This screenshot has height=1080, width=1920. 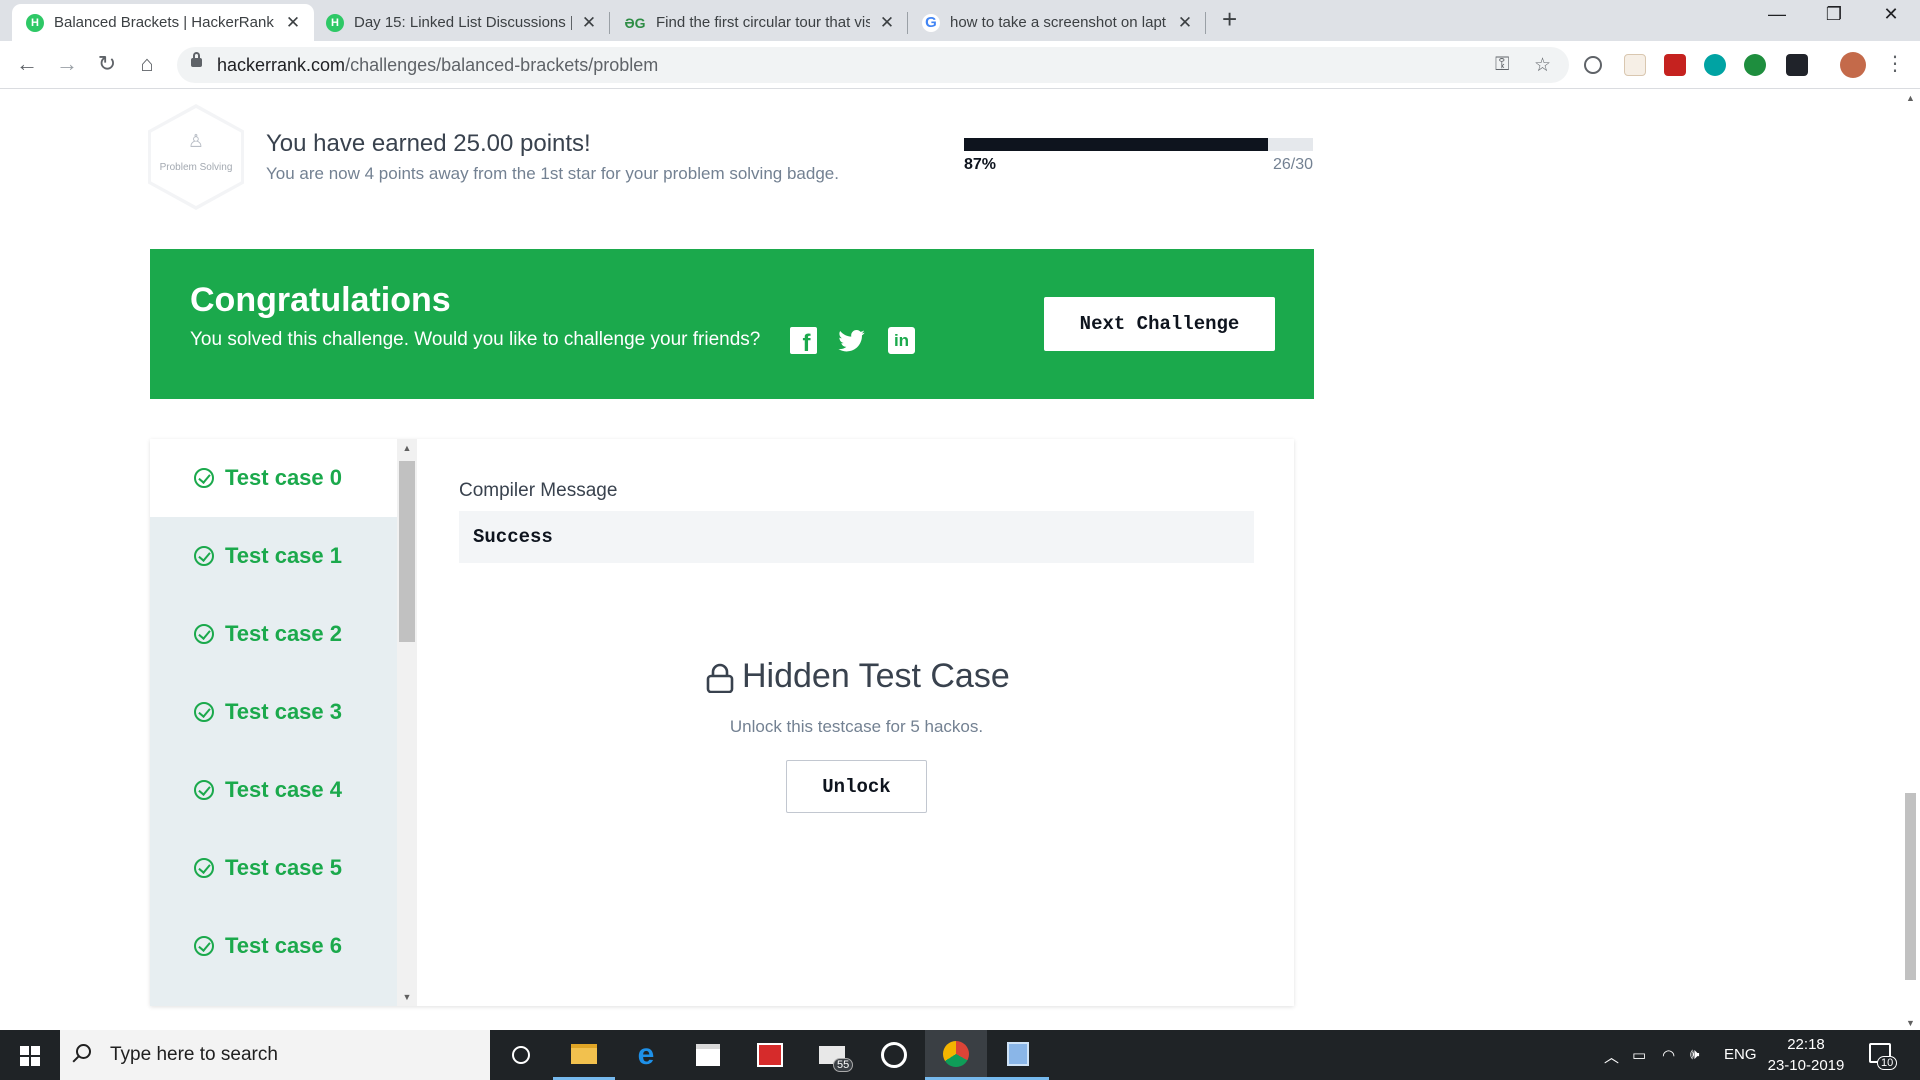 I want to click on test-case-label: Test case 4, so click(x=284, y=789).